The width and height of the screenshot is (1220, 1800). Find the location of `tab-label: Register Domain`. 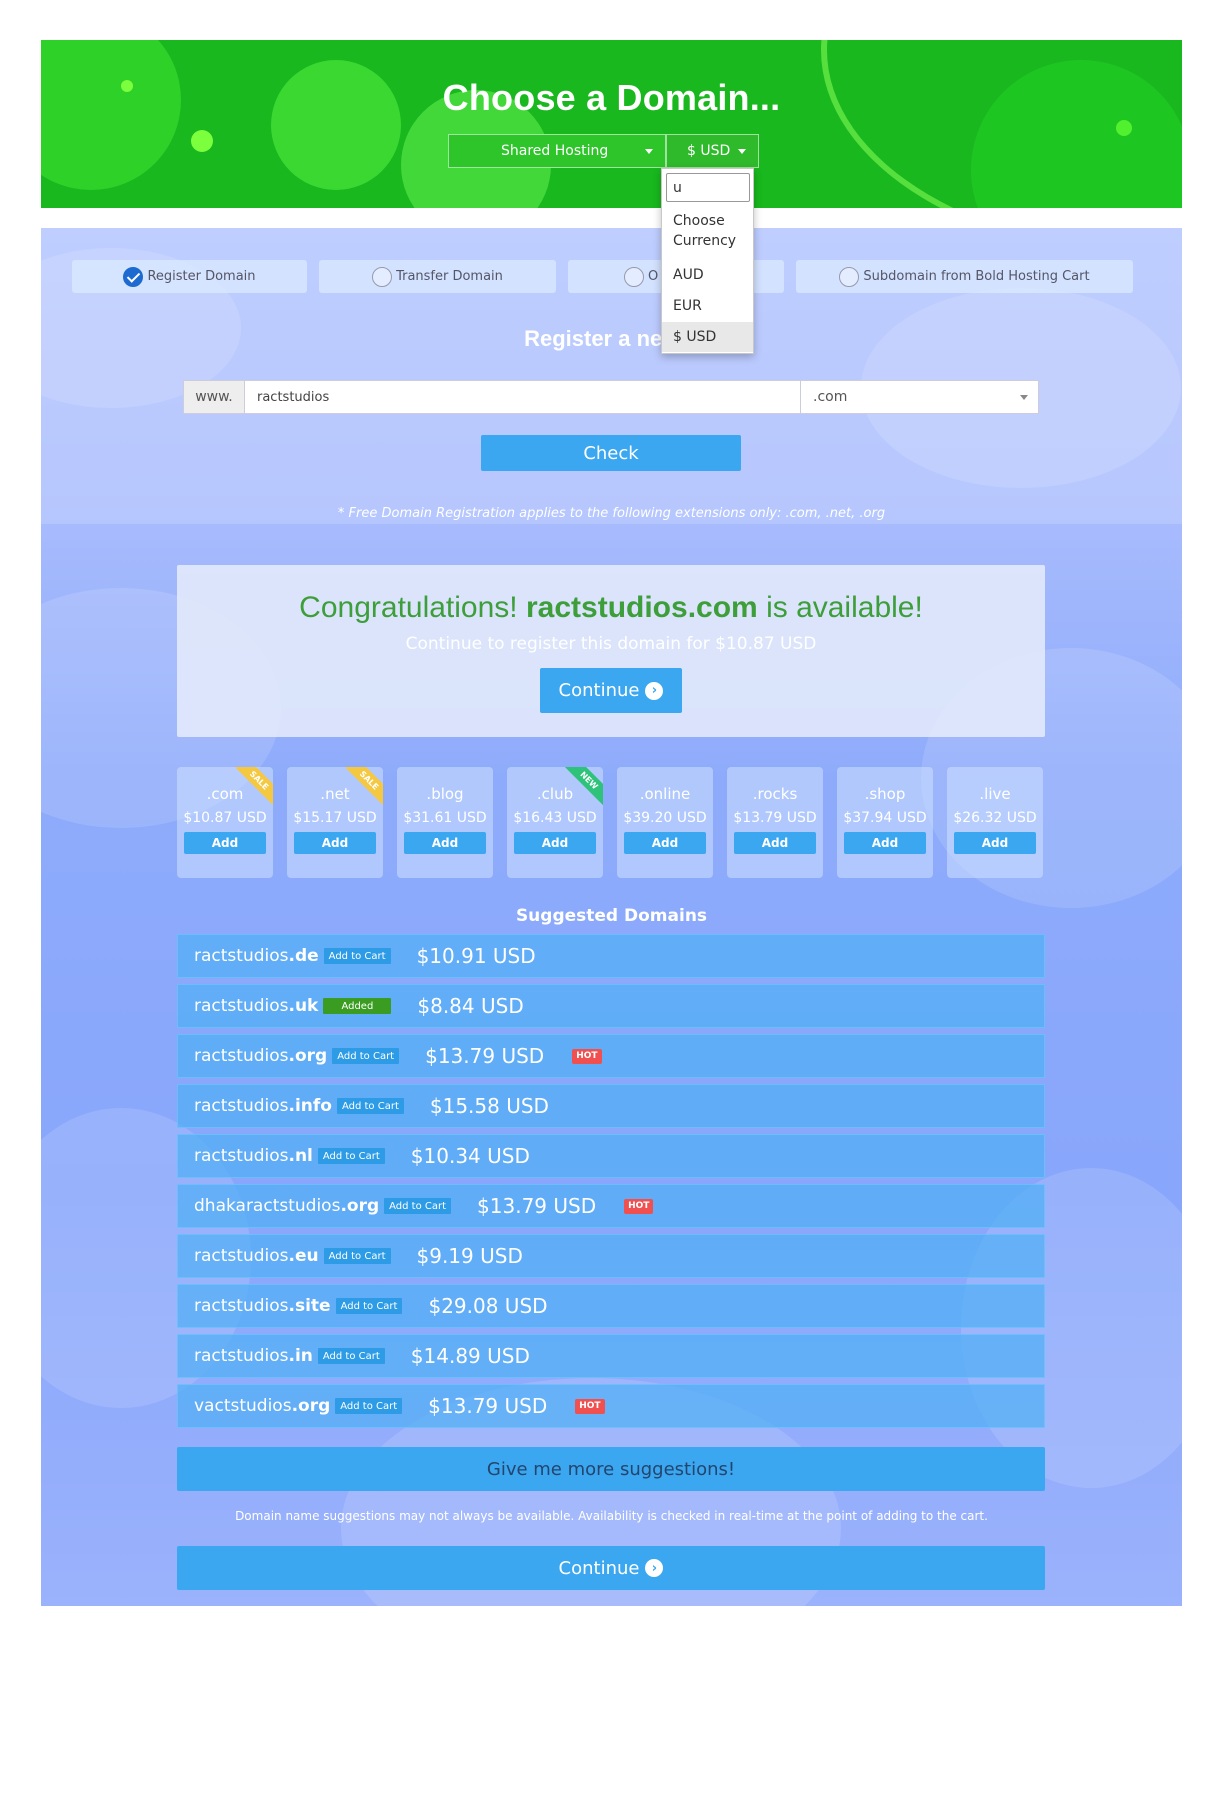

tab-label: Register Domain is located at coordinates (201, 276).